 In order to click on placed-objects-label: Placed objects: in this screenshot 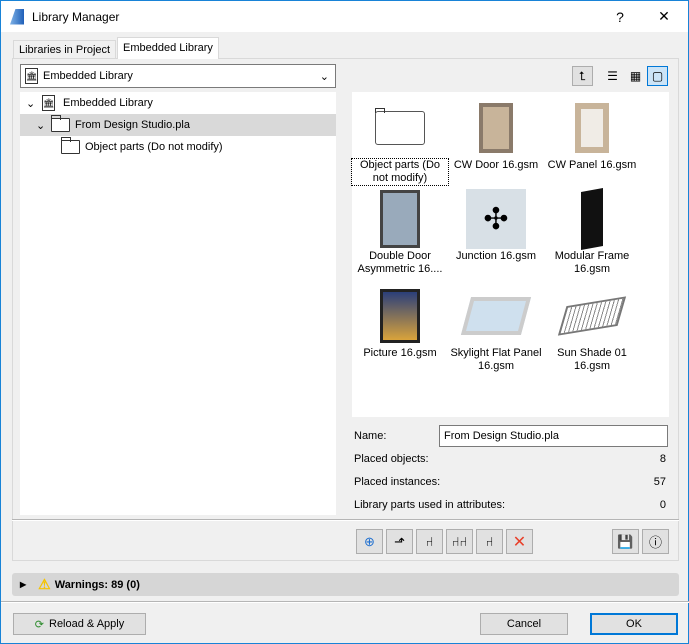, I will do `click(391, 459)`.